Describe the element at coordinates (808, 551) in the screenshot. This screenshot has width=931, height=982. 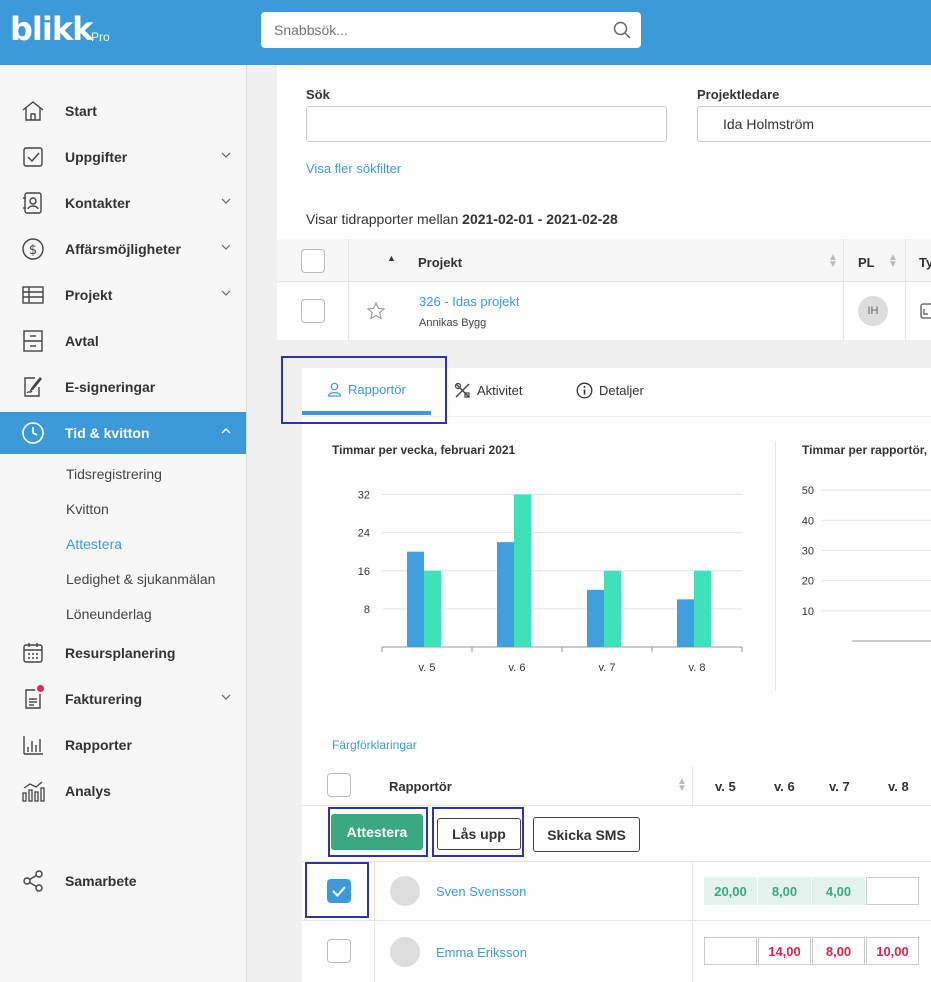
I see `y-tick-label: 30` at that location.